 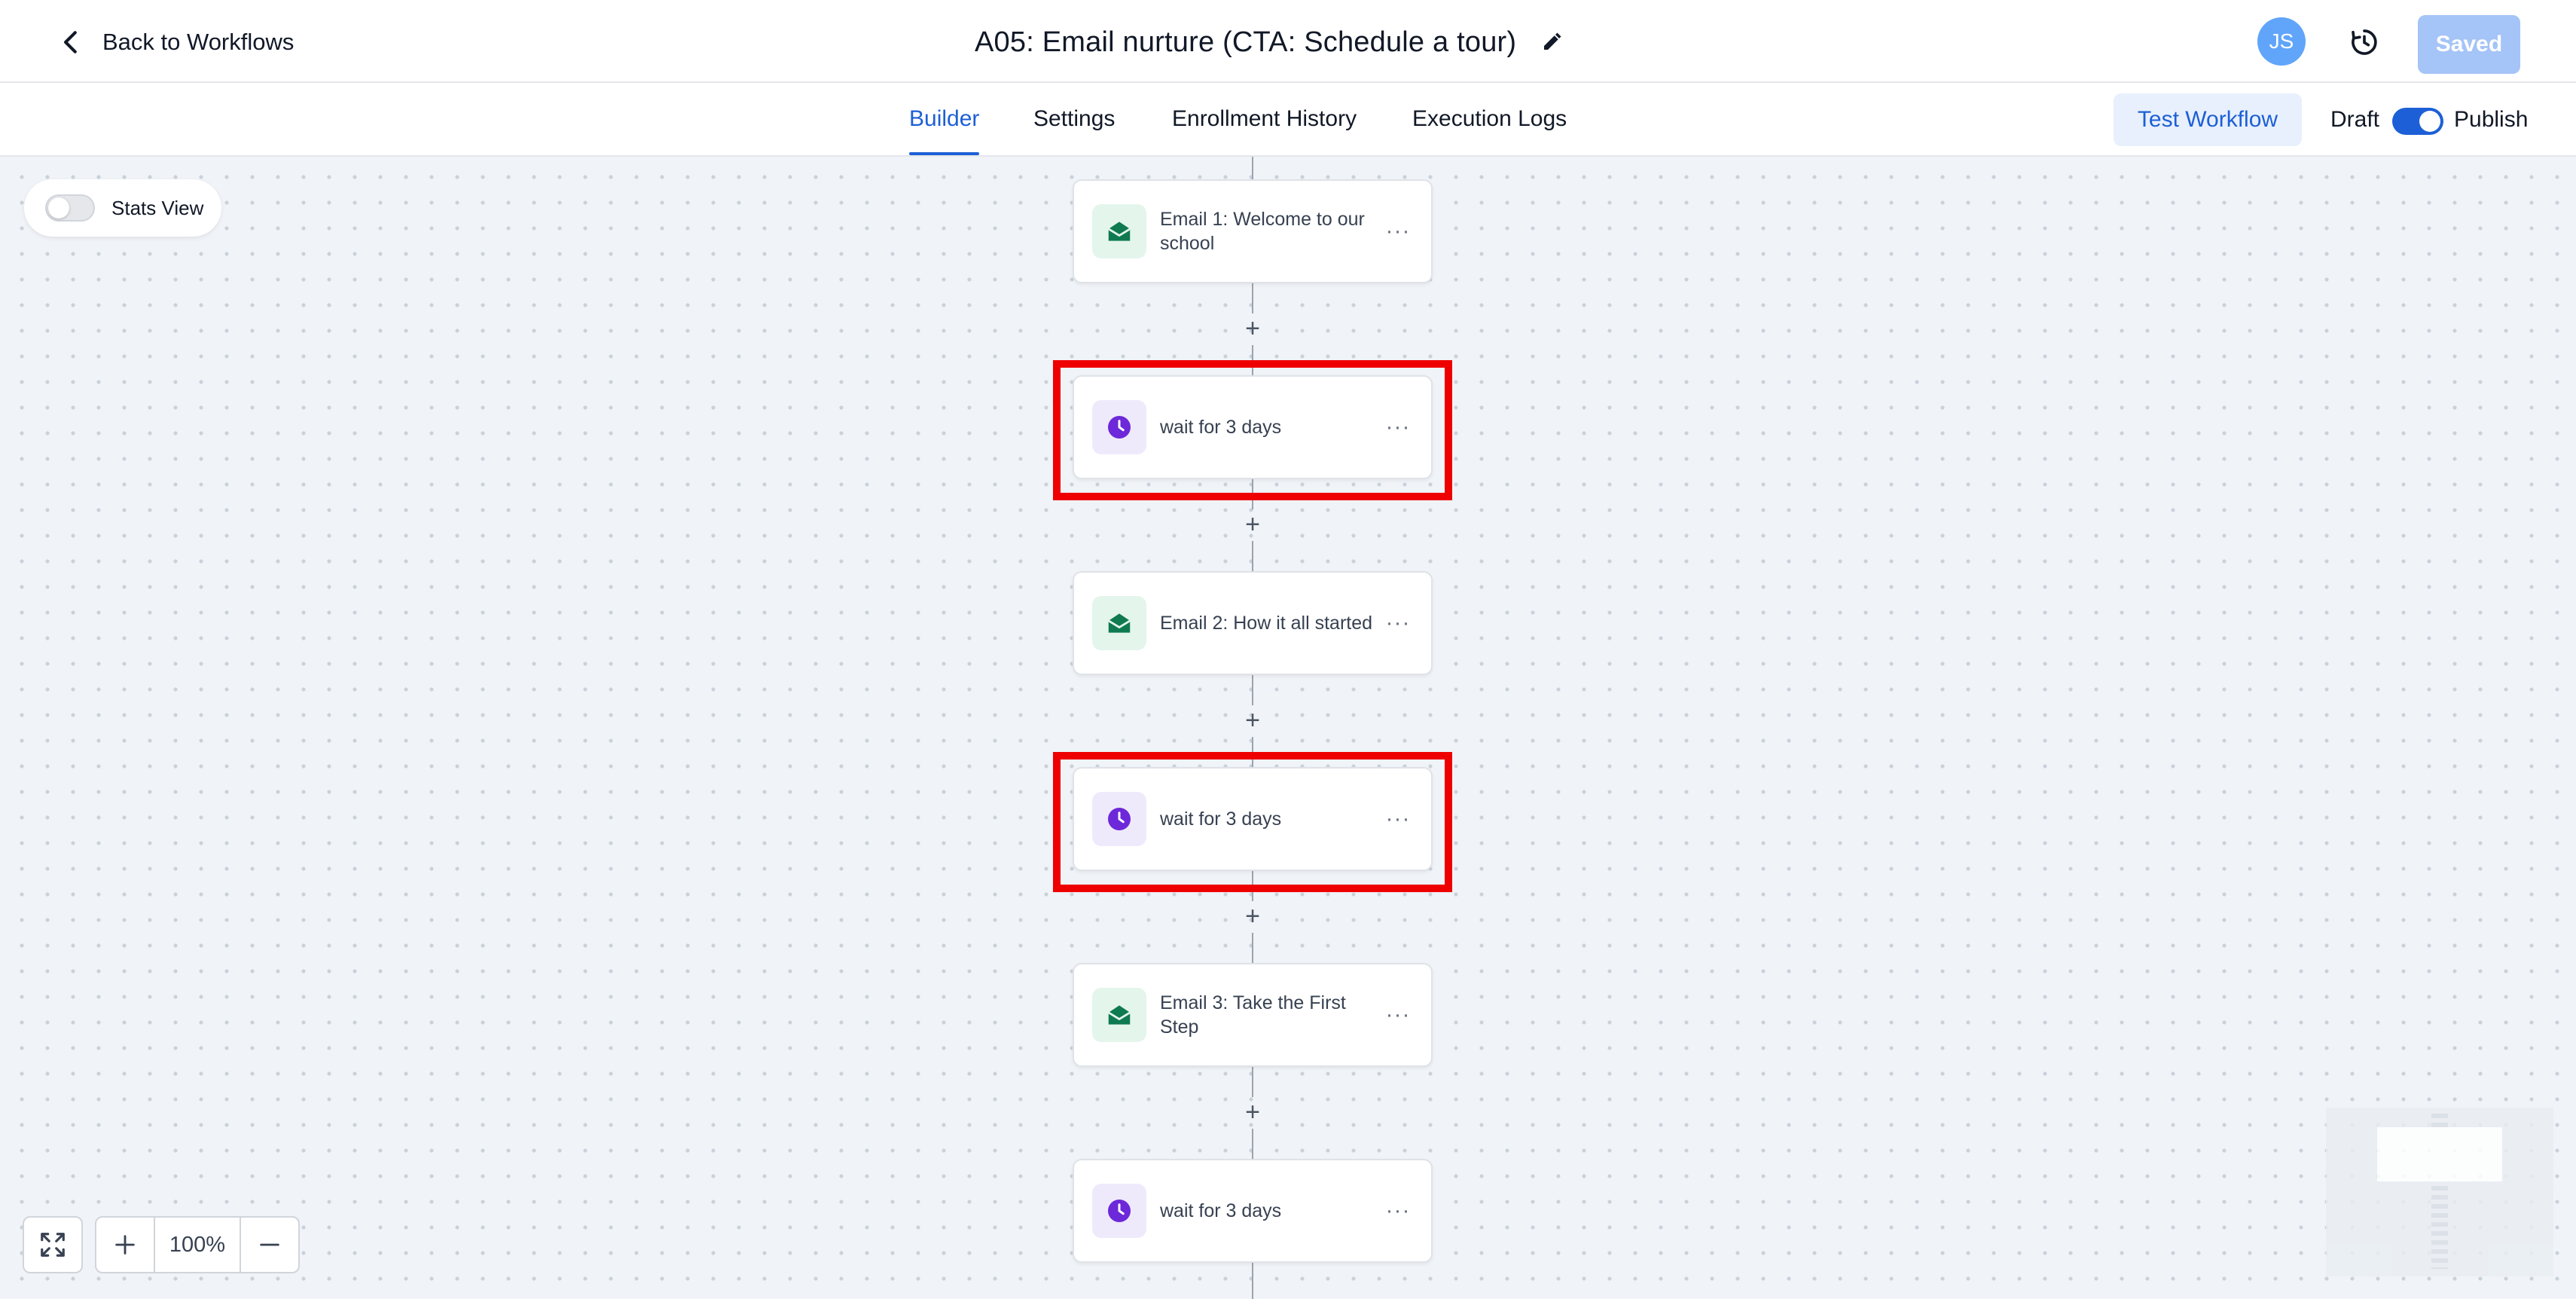 I want to click on fit-view-button, so click(x=53, y=1245).